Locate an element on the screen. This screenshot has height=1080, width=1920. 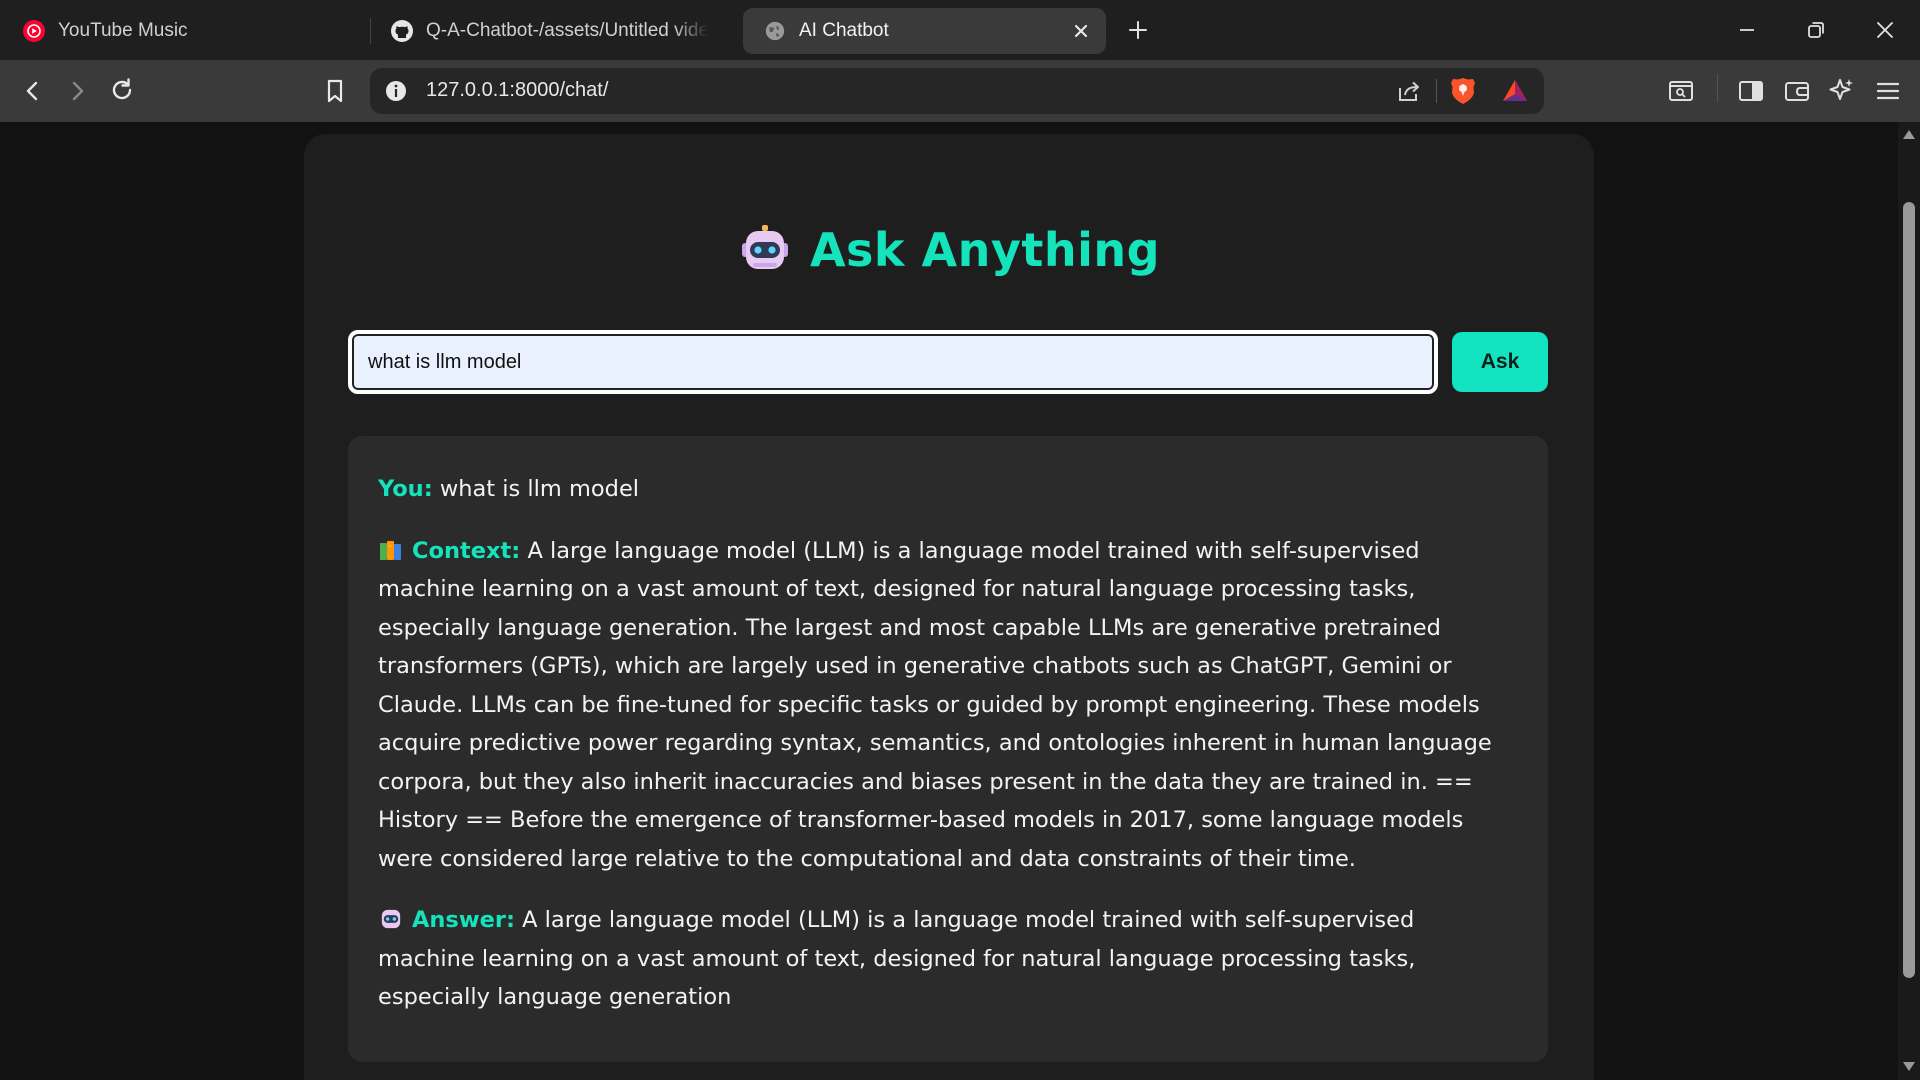
address-bar: 127.0.0.1:8000/chat/ is located at coordinates (957, 91).